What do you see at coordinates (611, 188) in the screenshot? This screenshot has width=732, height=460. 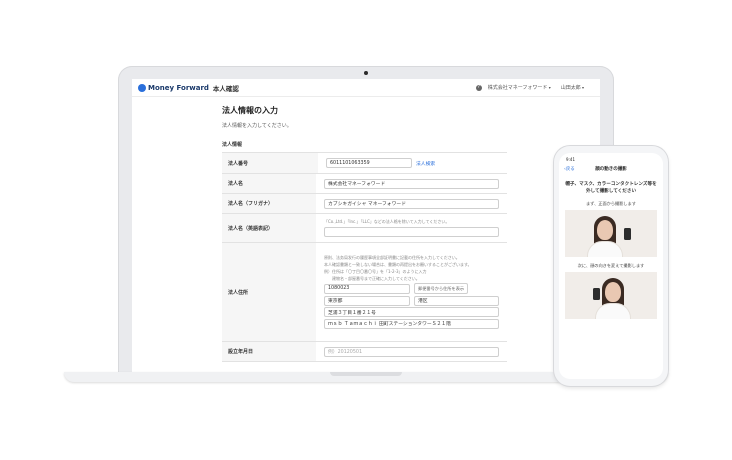 I see `phone-instruction: 帽子、マスク、カラーコンタクトレンズ等を 外して撮影してください` at bounding box center [611, 188].